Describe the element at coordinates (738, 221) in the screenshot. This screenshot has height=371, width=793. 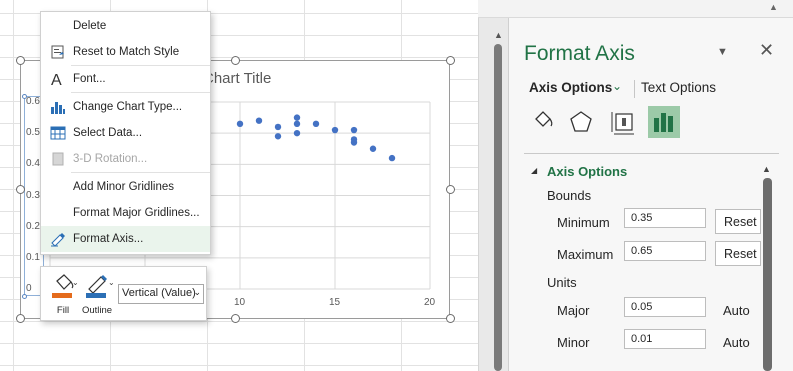
I see `minimum-reset-button: Reset` at that location.